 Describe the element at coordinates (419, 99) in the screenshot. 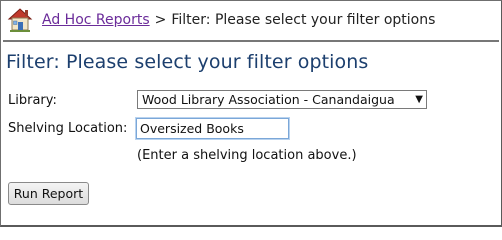

I see `dropdown-arrow-icon: ▼` at that location.